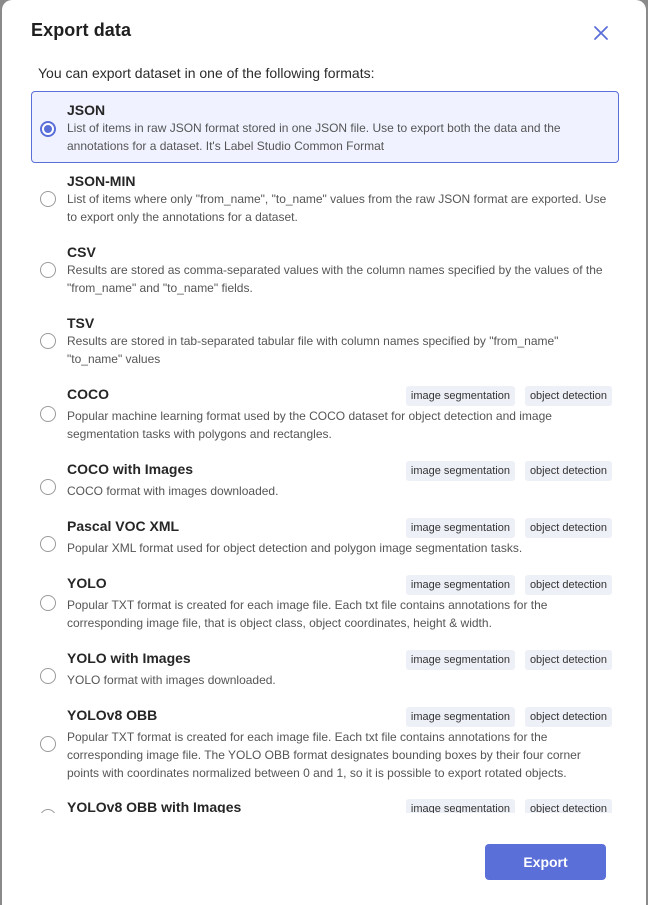 This screenshot has height=905, width=648. I want to click on radio-yolo, so click(48, 603).